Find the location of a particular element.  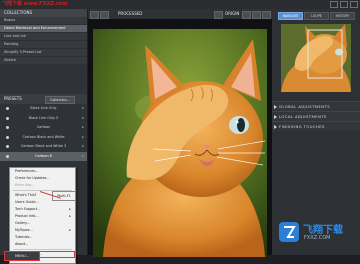

menu-item-product-info: Product Info... ▸ is located at coordinates (42, 216).